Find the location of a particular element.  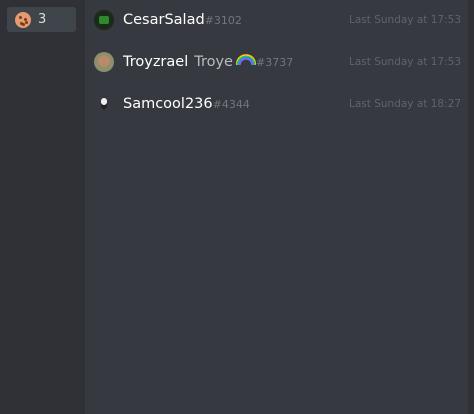

discriminator: #3102 is located at coordinates (223, 20).